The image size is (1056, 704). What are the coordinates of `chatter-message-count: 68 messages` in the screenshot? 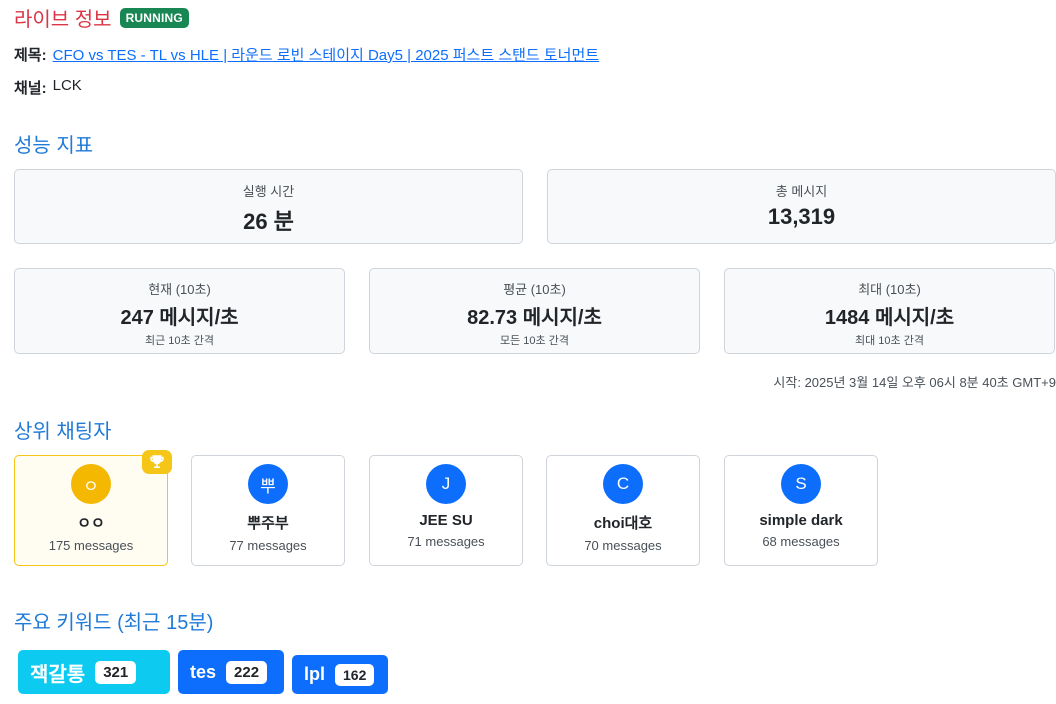 It's located at (801, 541).